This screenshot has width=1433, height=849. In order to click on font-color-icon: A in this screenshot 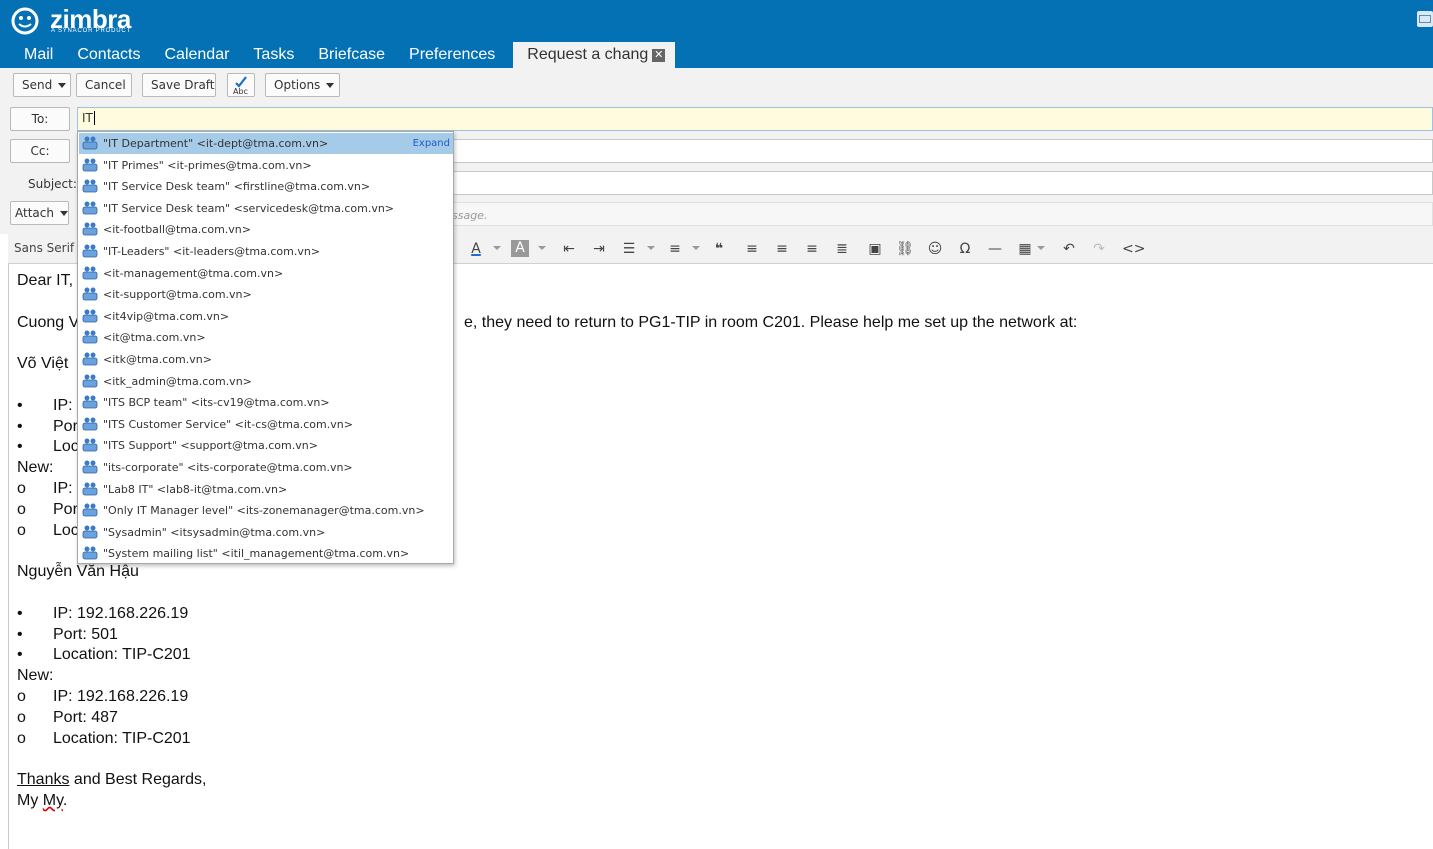, I will do `click(476, 249)`.